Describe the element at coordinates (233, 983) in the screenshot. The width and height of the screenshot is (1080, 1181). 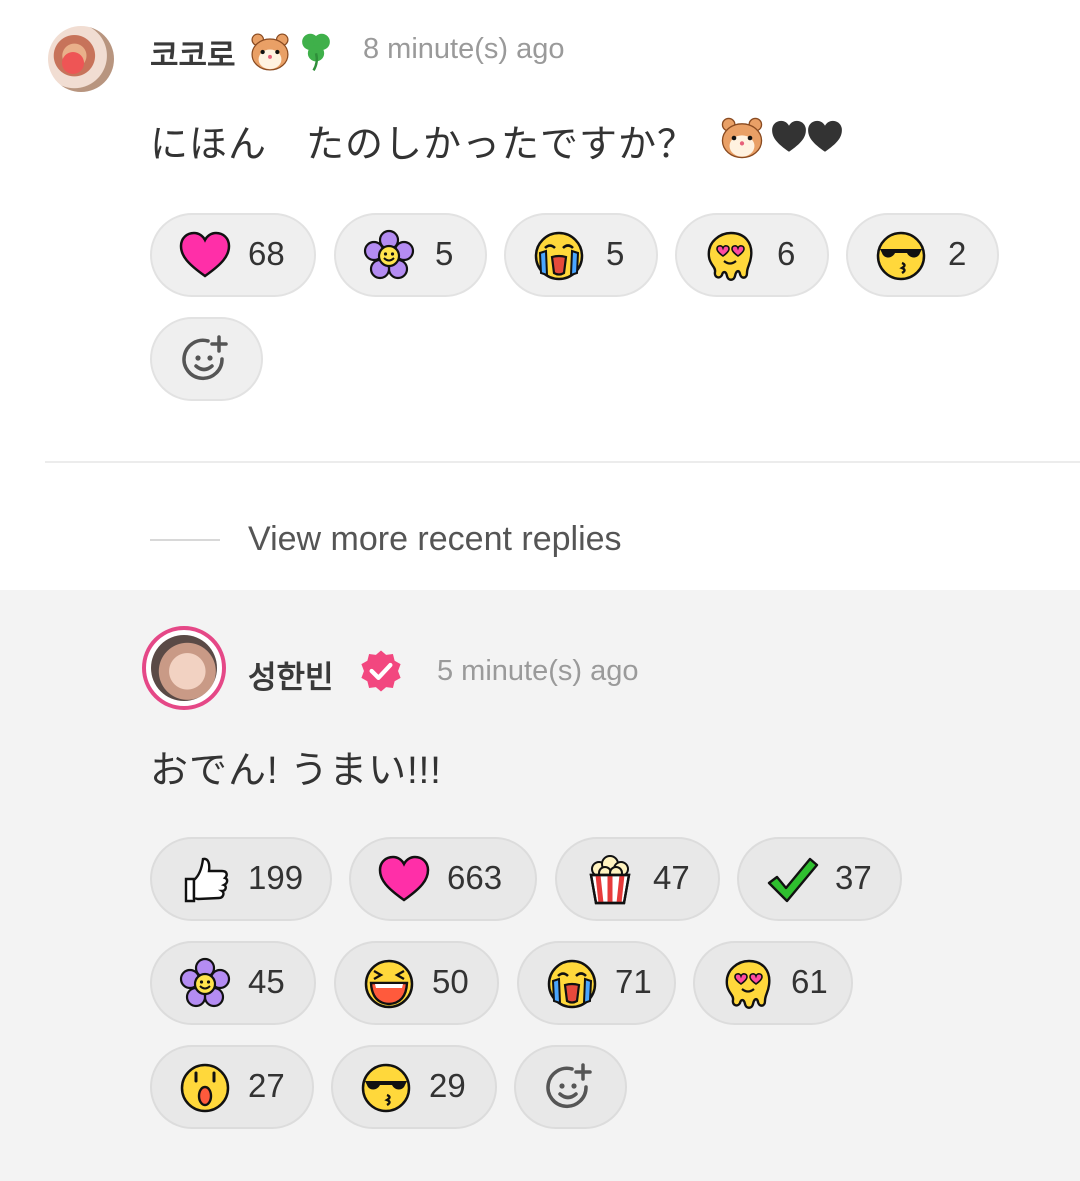
I see `reaction-flower: 45` at that location.